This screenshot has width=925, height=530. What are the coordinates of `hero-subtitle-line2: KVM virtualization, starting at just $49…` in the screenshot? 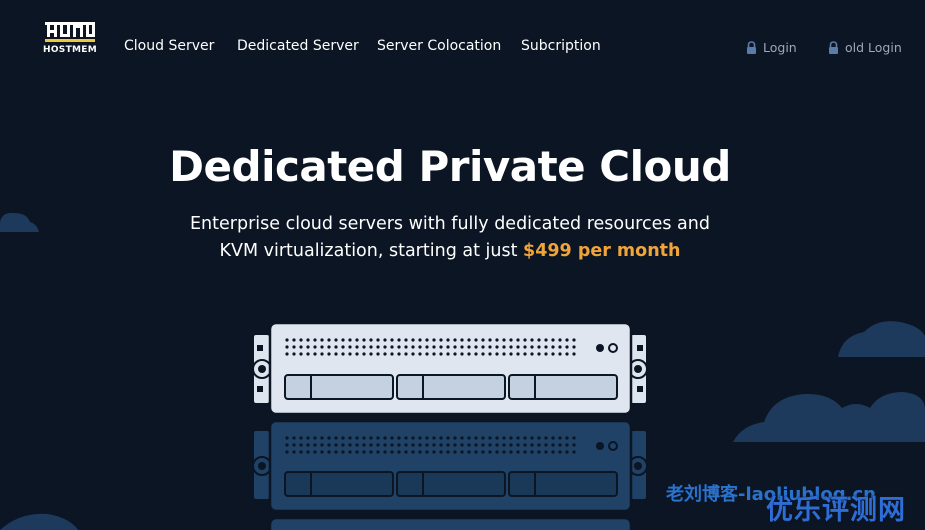 It's located at (450, 251).